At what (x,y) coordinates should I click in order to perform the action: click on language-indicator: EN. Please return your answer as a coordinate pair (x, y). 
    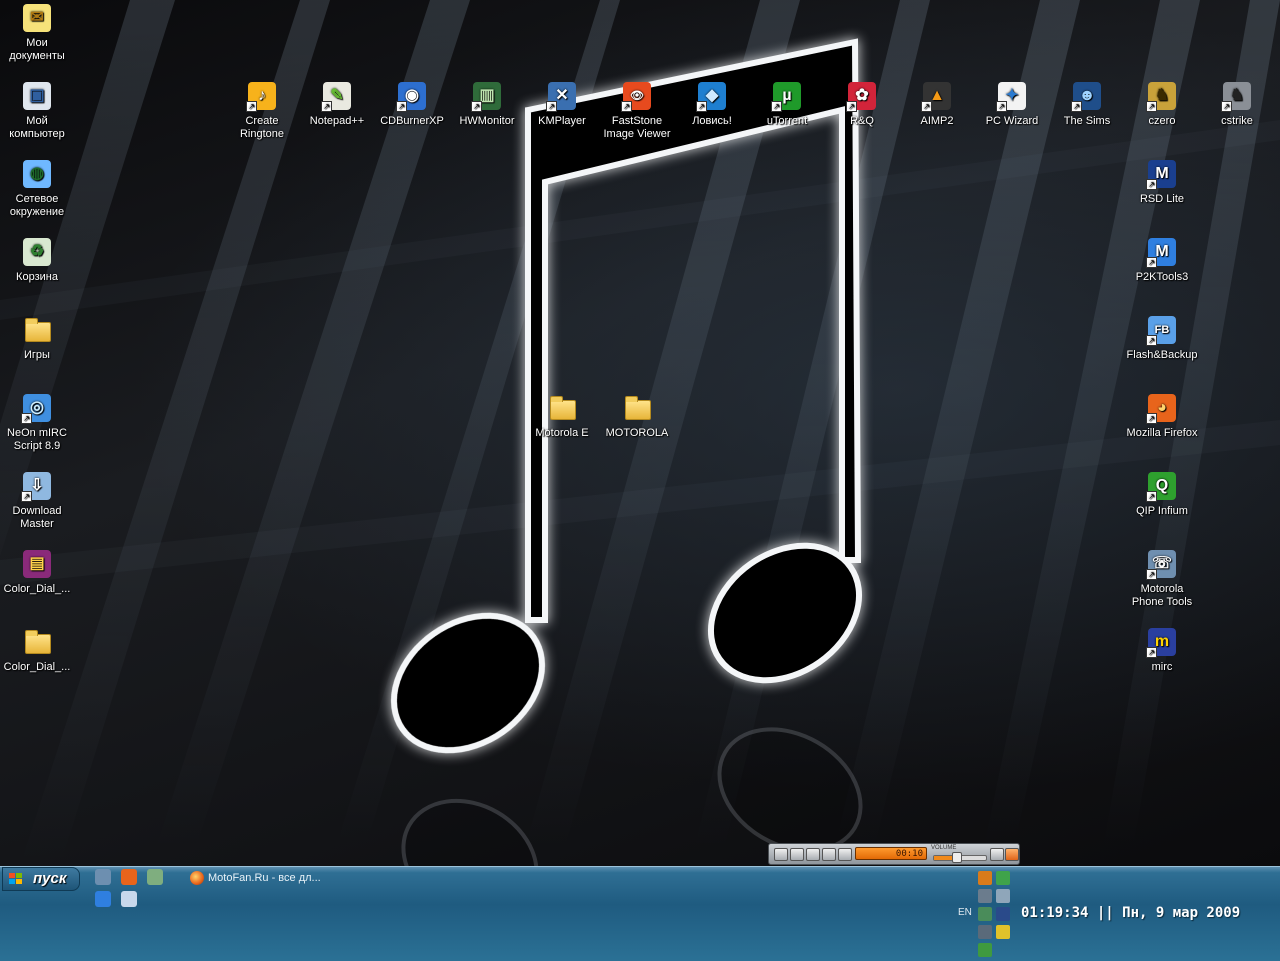
    Looking at the image, I should click on (965, 912).